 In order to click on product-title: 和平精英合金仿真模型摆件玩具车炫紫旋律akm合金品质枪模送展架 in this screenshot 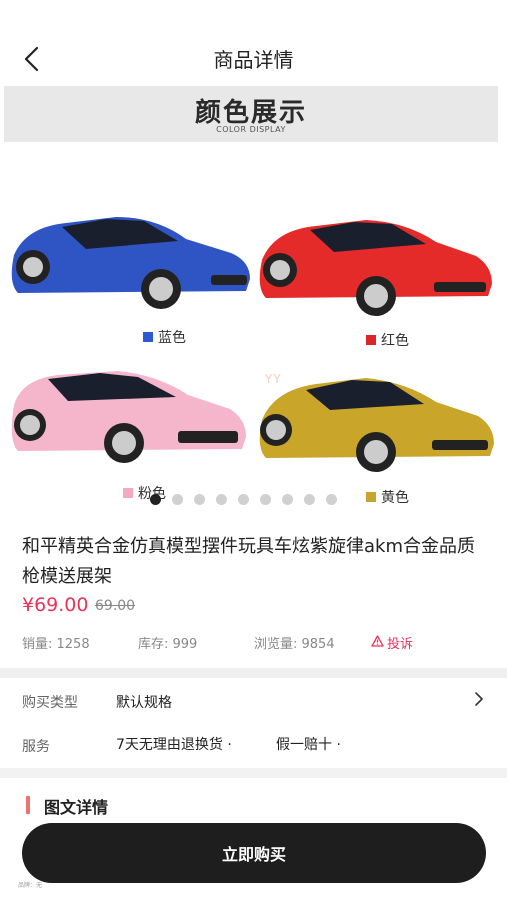, I will do `click(248, 561)`.